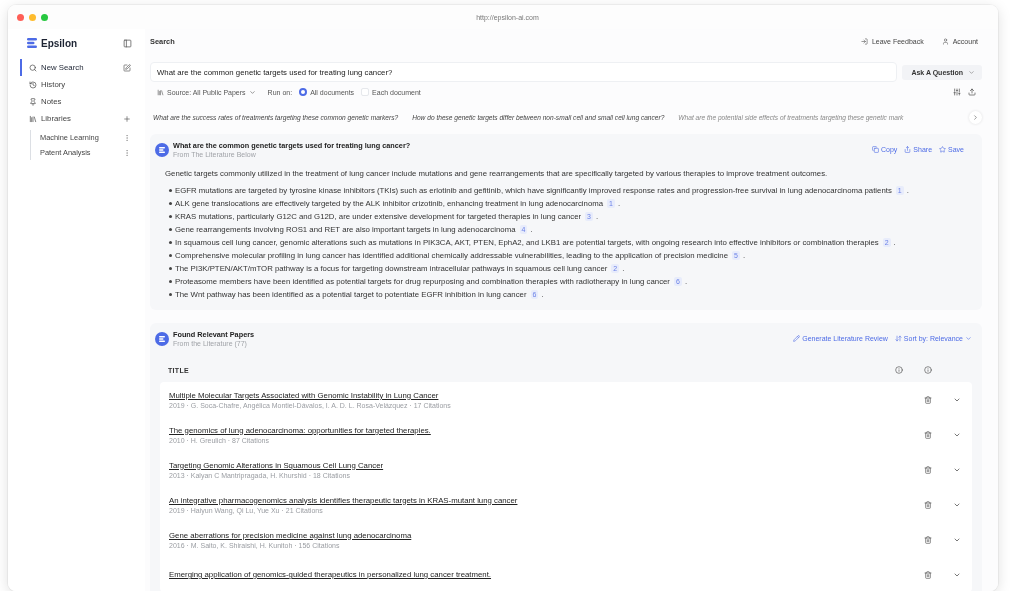 The height and width of the screenshot is (612, 1024). I want to click on sort-icon, so click(898, 338).